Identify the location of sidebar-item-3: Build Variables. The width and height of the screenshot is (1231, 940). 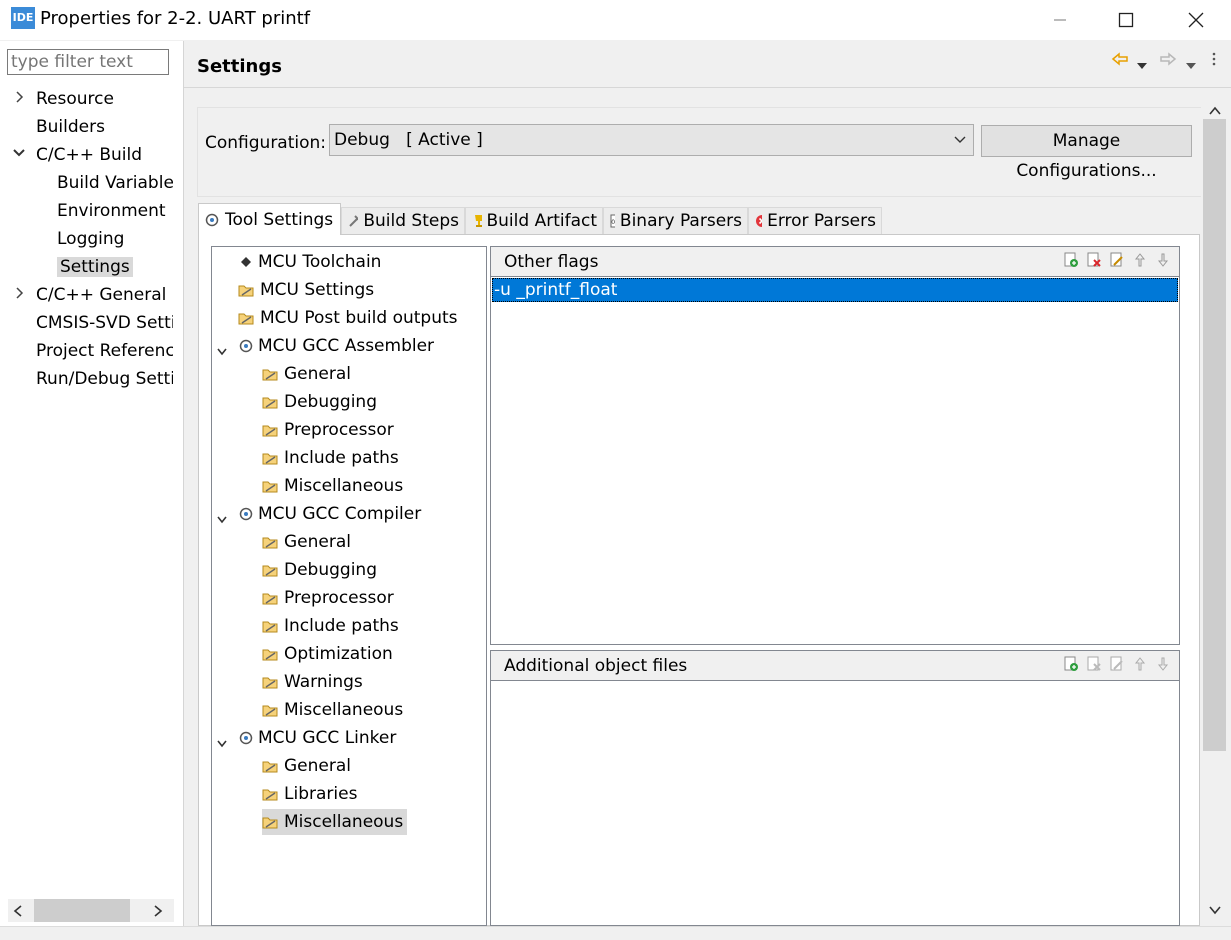
(115, 183).